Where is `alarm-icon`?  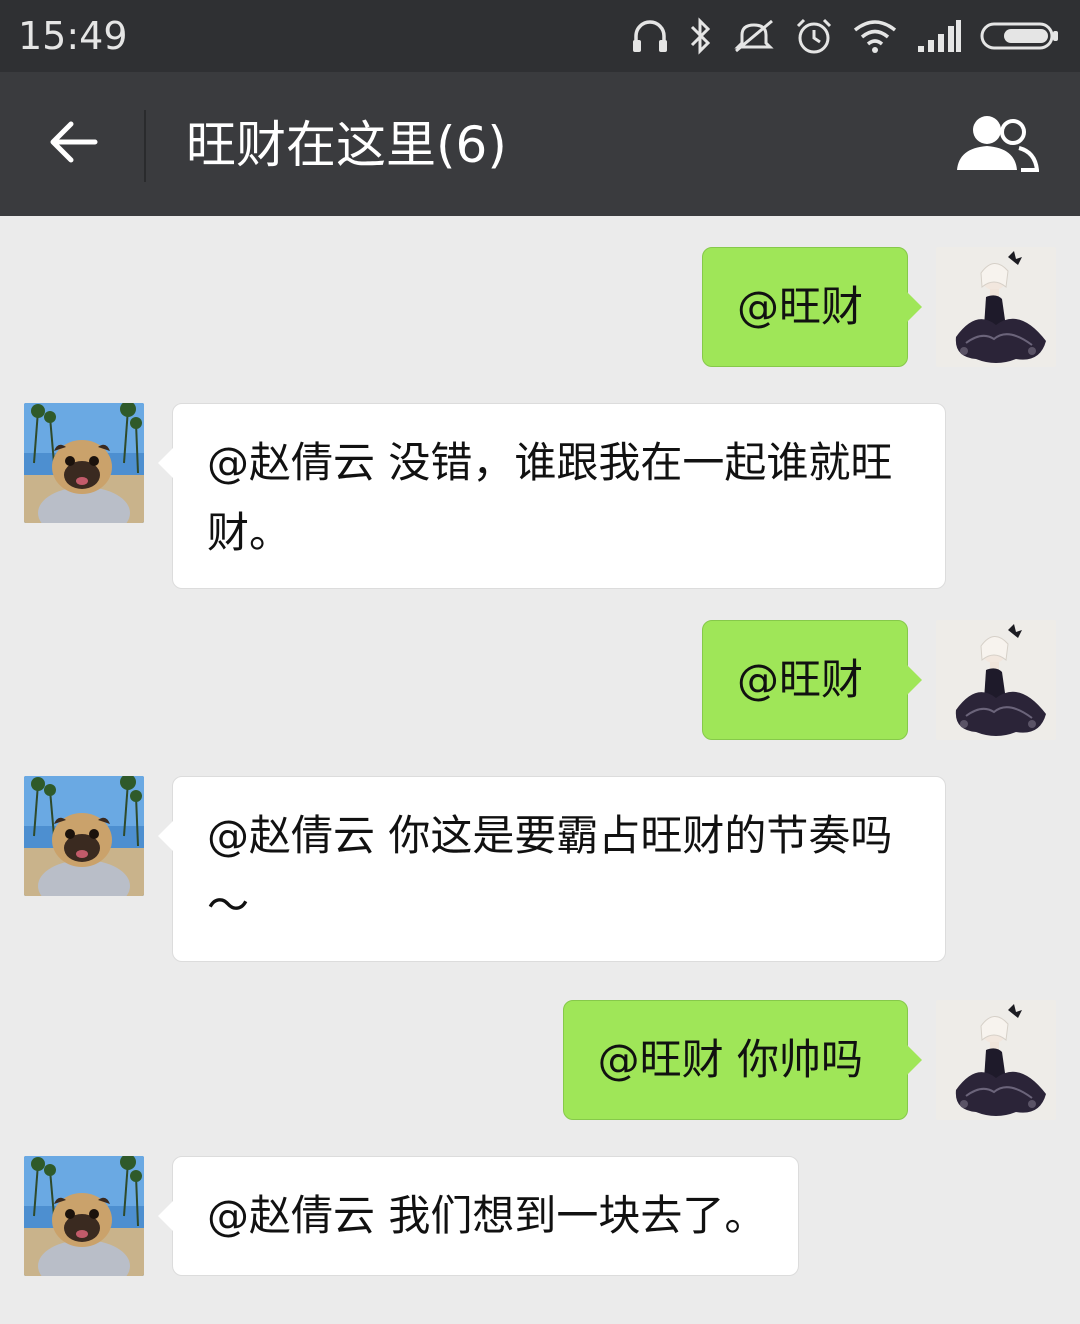
alarm-icon is located at coordinates (814, 36).